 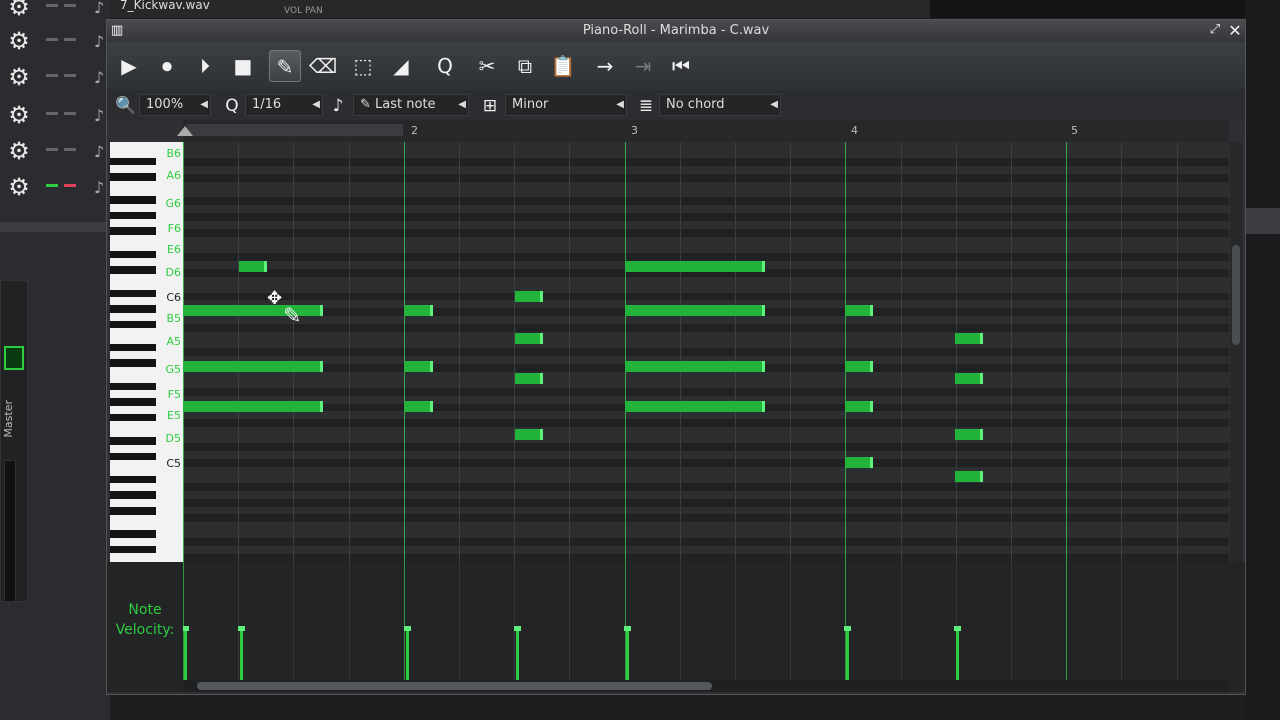 What do you see at coordinates (1236, 295) in the screenshot?
I see `vertical-scroll-thumb` at bounding box center [1236, 295].